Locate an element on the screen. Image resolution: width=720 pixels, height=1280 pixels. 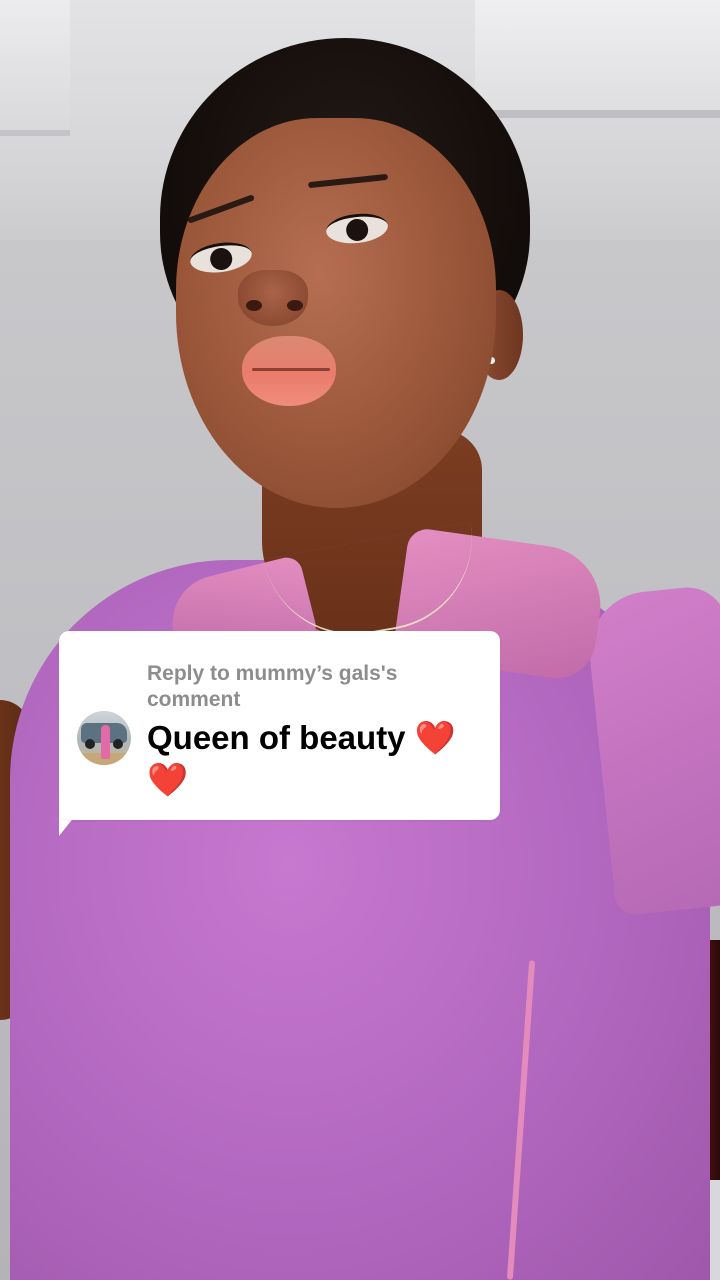
reply-header: Reply to mummy’s gals's comment is located at coordinates (272, 686).